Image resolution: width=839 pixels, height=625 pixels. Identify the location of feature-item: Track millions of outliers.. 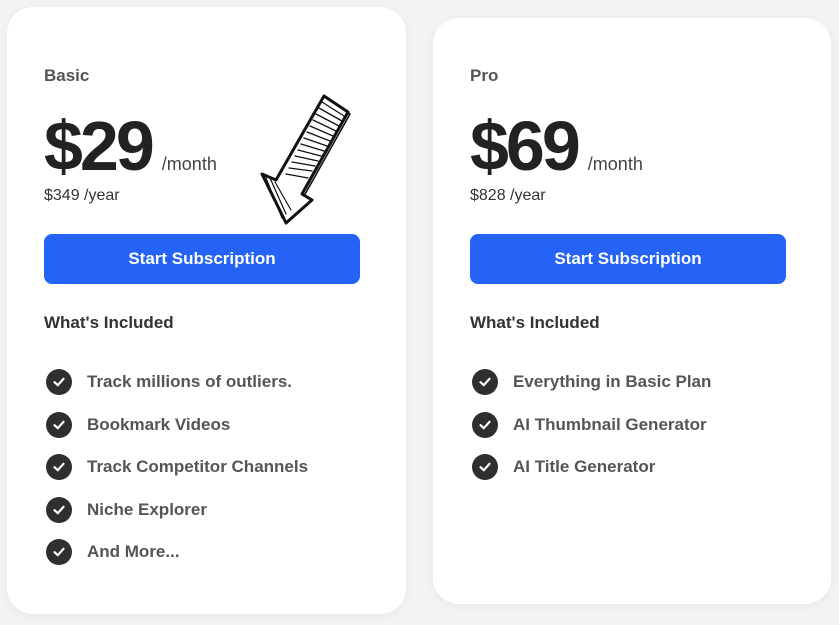
(177, 382).